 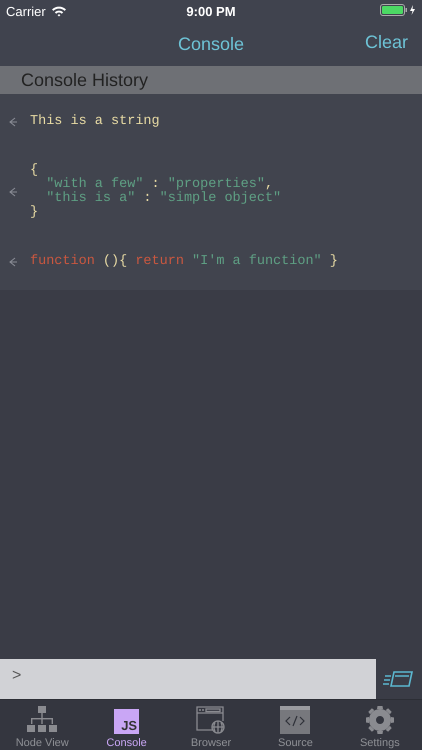 I want to click on code-line: }, so click(x=35, y=213).